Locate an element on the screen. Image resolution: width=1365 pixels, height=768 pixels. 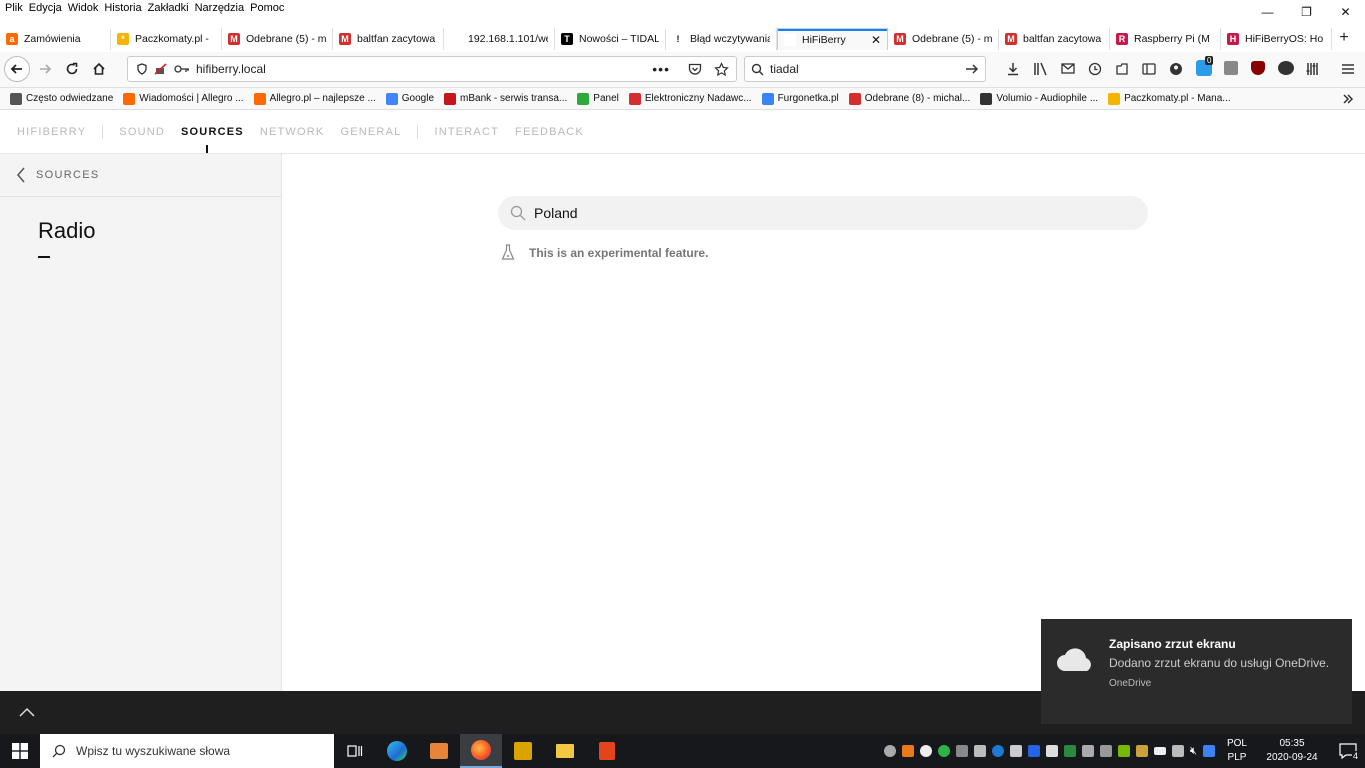
forward-button is located at coordinates (45, 69).